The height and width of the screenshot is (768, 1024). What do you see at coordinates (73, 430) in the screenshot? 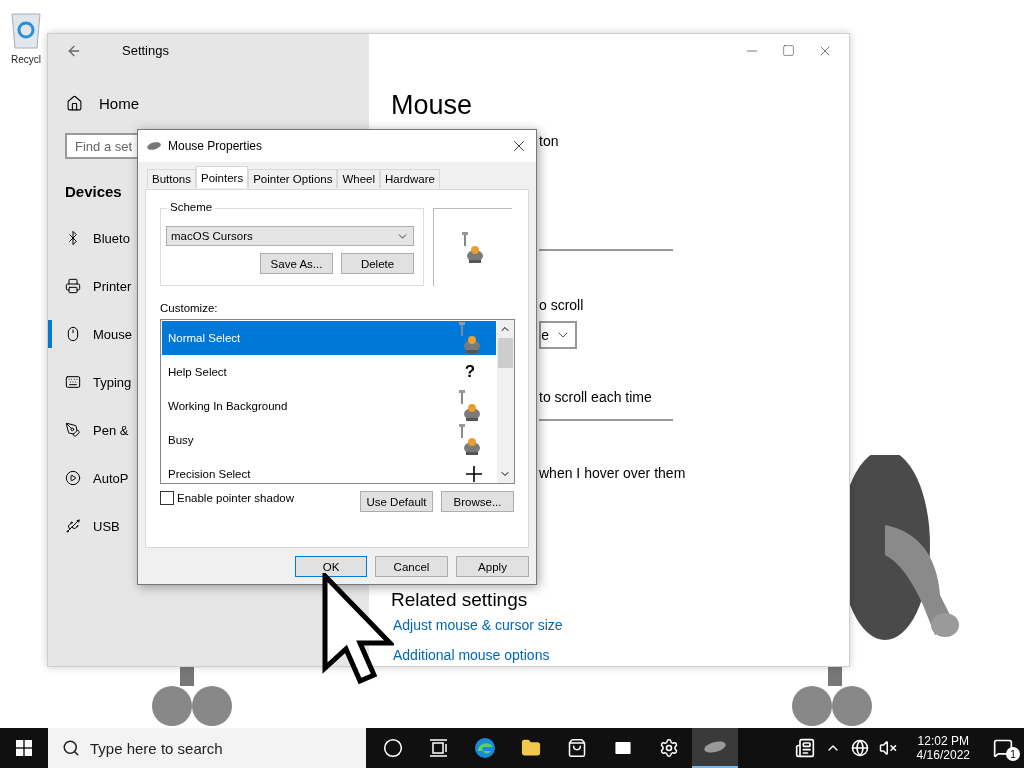
I see `pen-icon` at bounding box center [73, 430].